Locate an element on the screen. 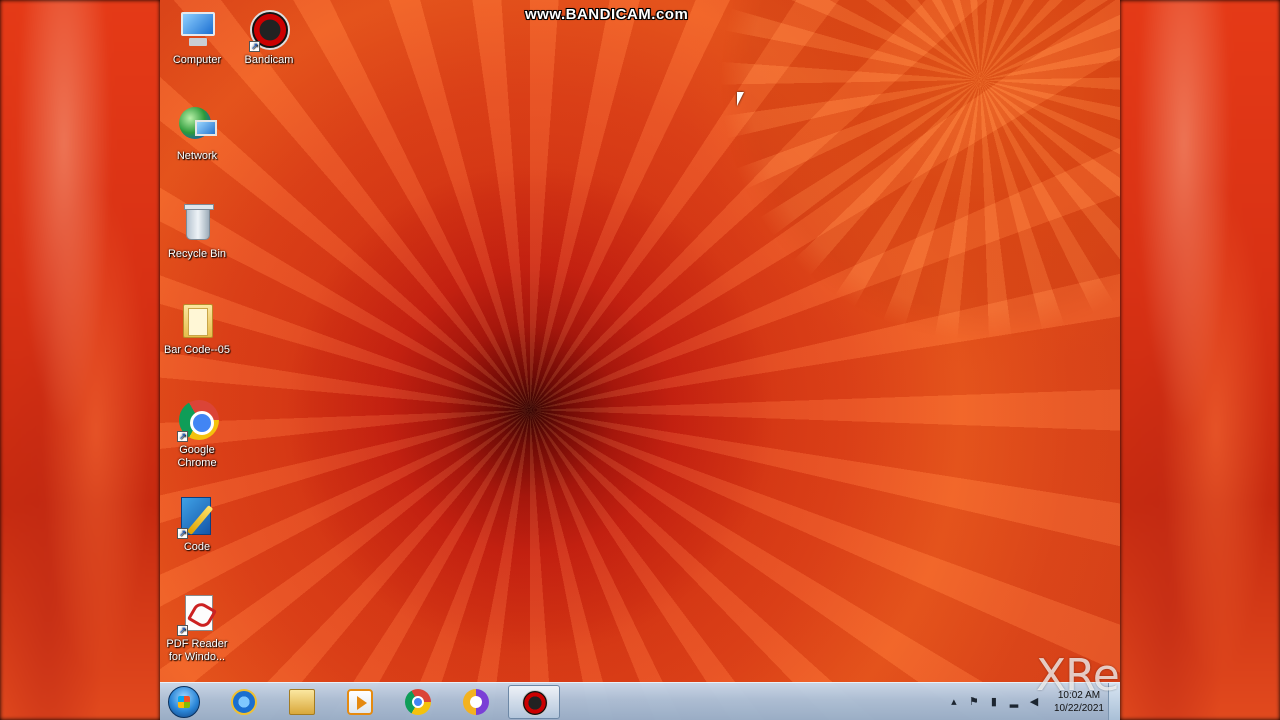  desktop-icon-network: Network is located at coordinates (197, 133).